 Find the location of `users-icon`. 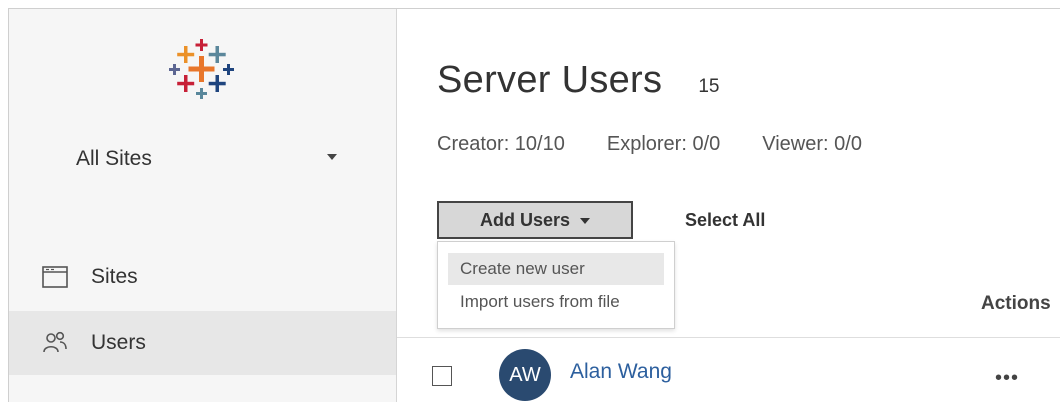

users-icon is located at coordinates (55, 343).